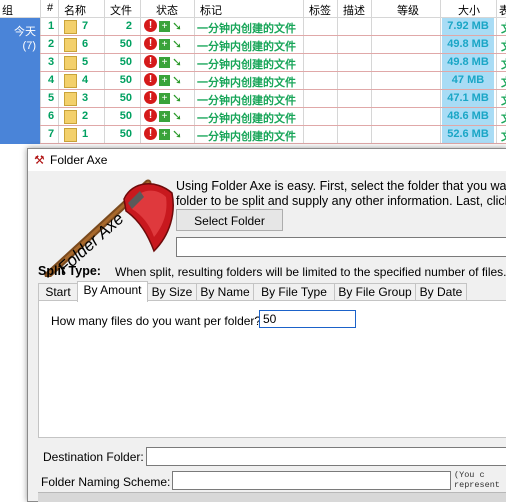  Describe the element at coordinates (273, 27) in the screenshot. I see `table-row: 1 7 2!+➘ 一分钟内创建的文件 7.92 MB 文` at that location.